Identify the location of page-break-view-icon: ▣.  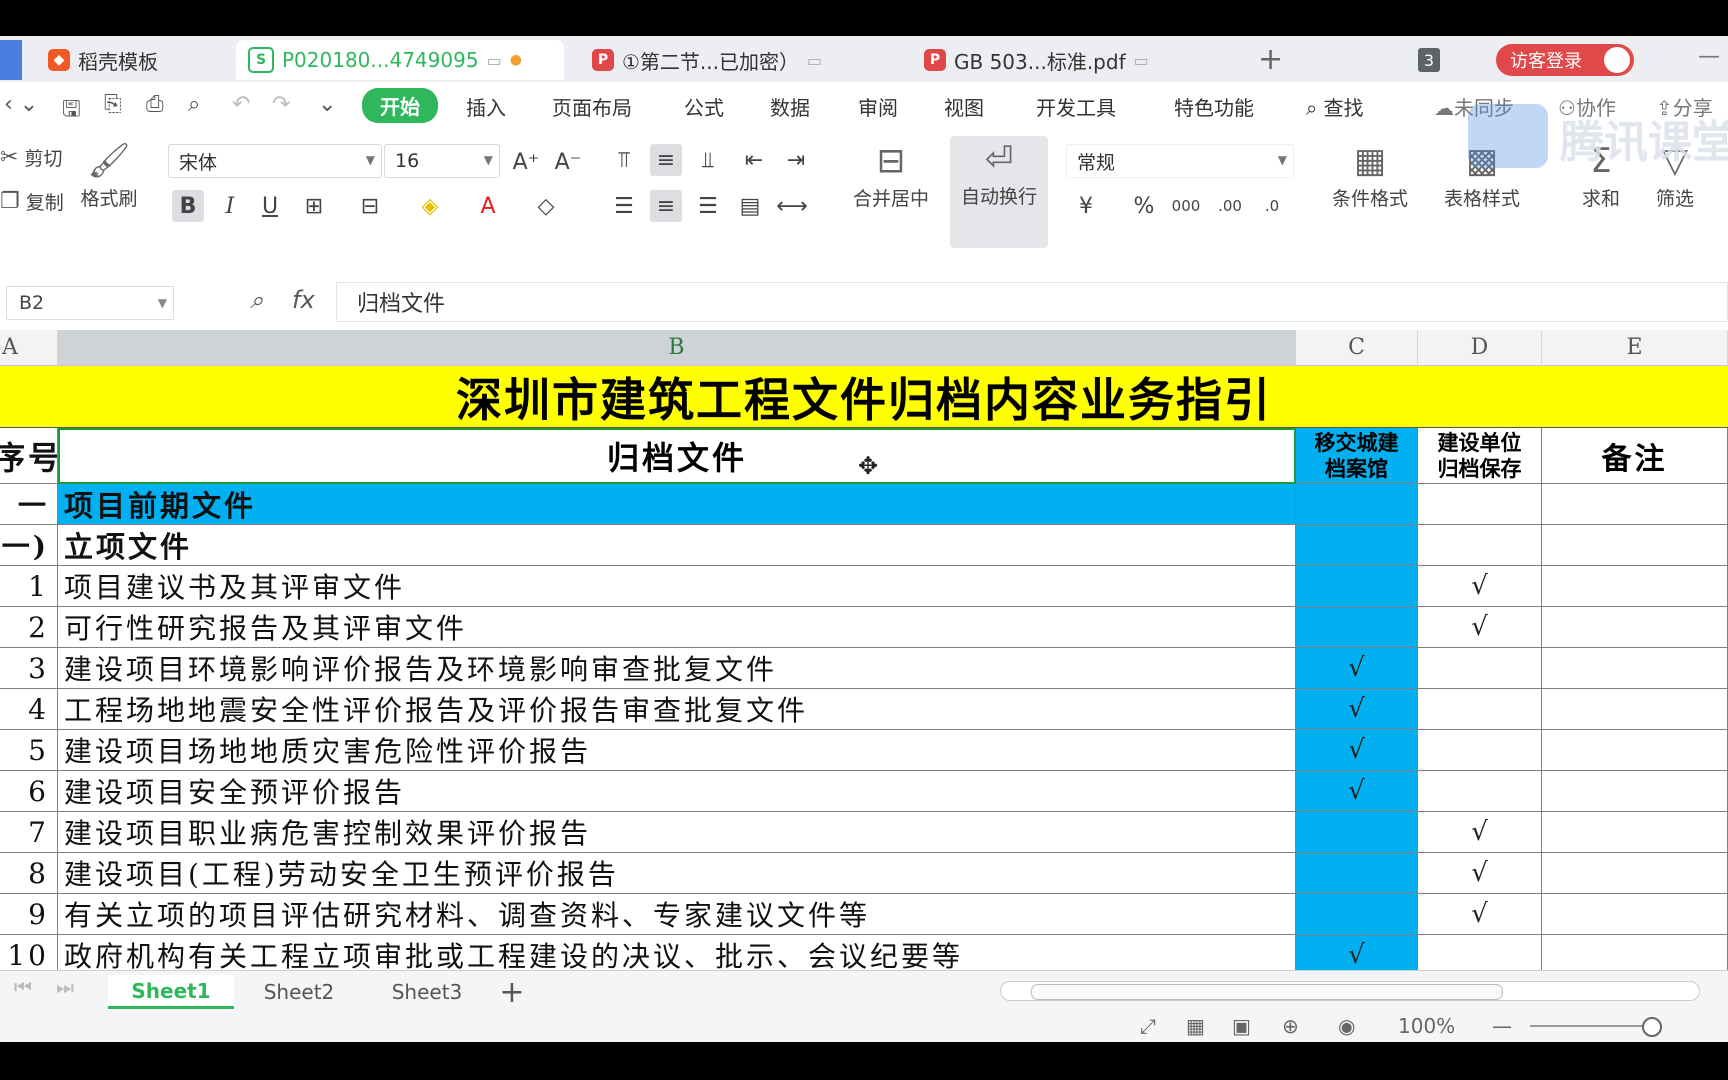
(1241, 1026).